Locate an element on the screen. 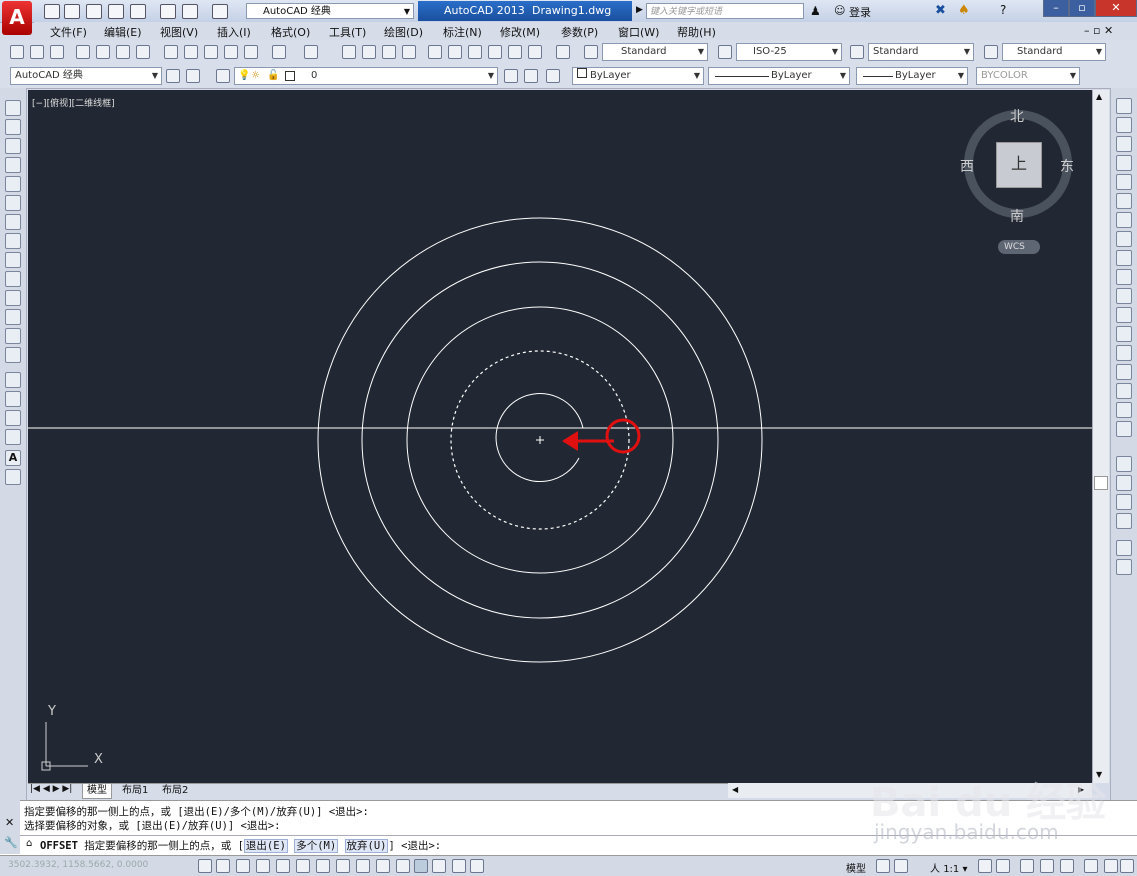 The height and width of the screenshot is (876, 1137). line-icon is located at coordinates (13, 108).